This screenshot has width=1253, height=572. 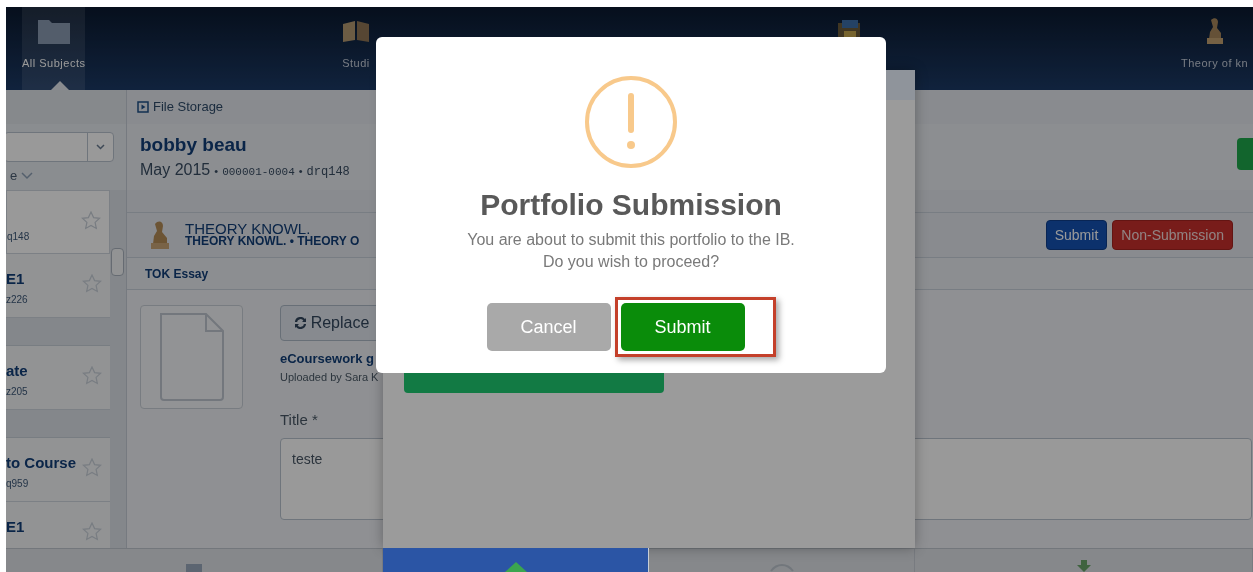 I want to click on candidate-name: bobby beau, so click(x=194, y=145).